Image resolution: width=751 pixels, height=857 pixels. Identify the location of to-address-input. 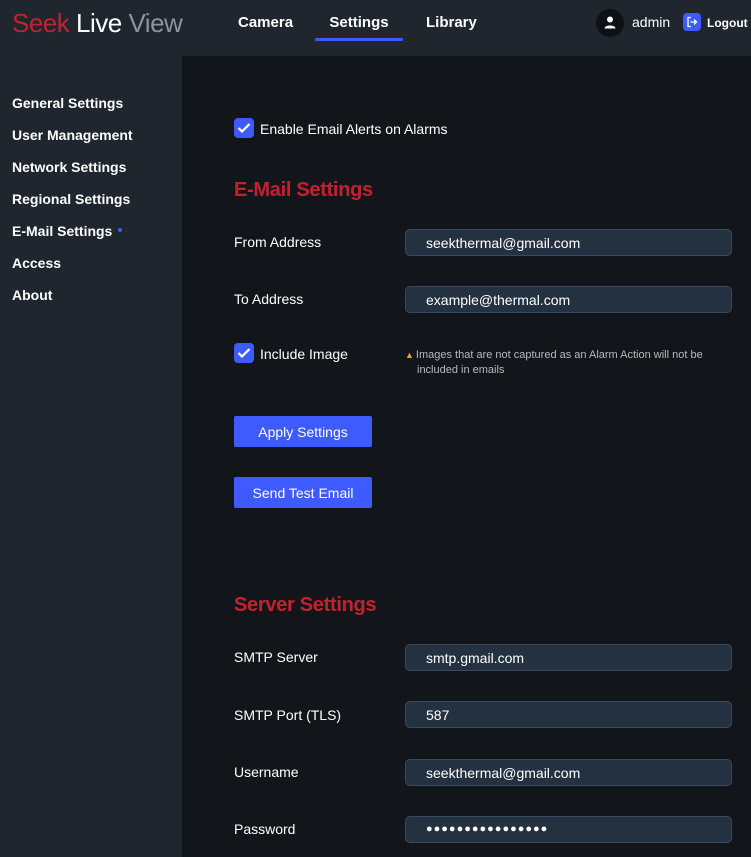
(568, 299).